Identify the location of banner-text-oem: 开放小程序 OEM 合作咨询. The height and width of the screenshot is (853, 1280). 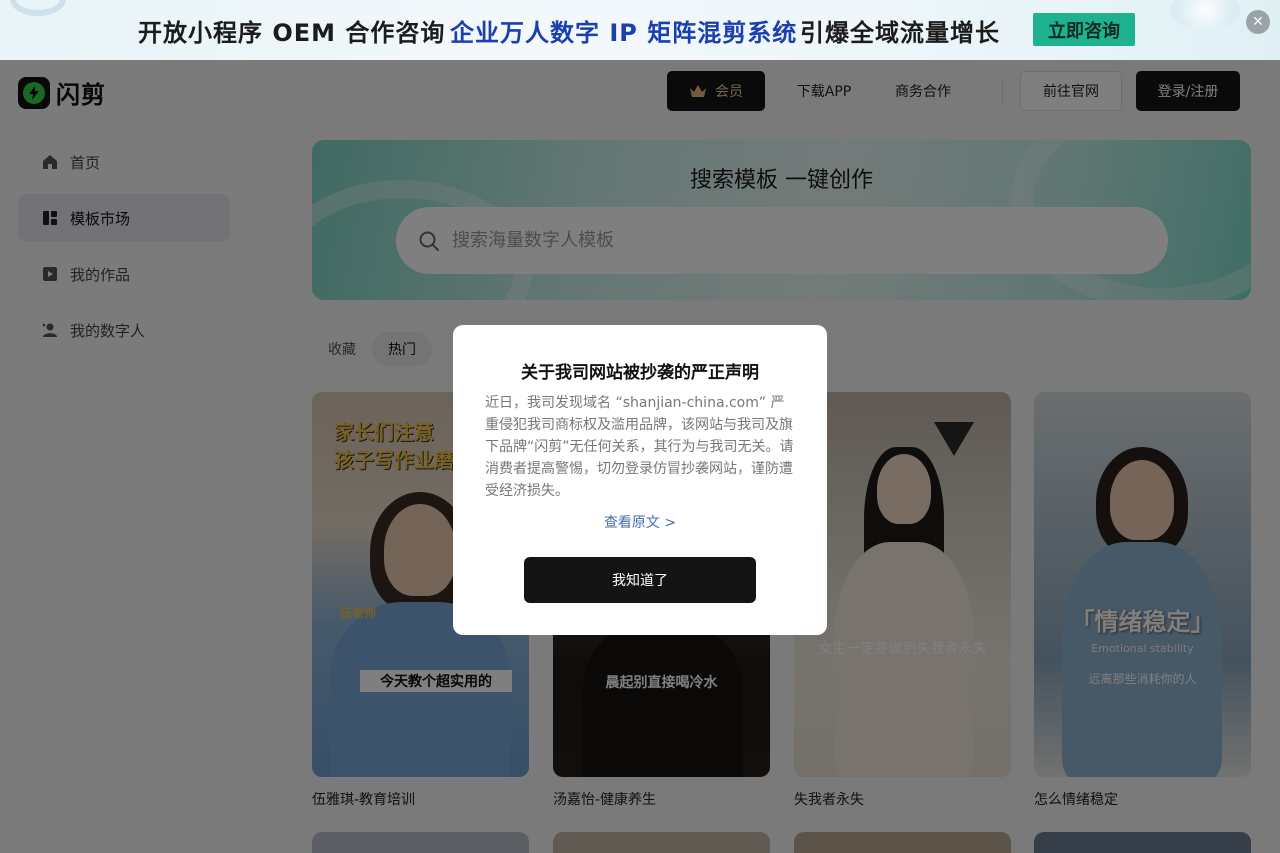
(292, 33).